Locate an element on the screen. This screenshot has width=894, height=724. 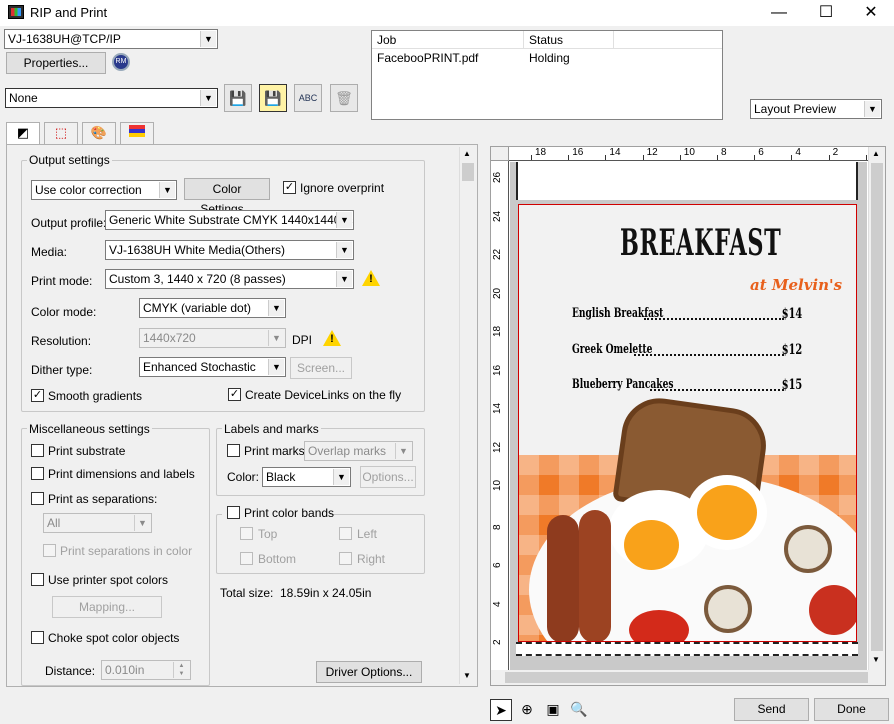
distance-value: 0.010in is located at coordinates (125, 670).